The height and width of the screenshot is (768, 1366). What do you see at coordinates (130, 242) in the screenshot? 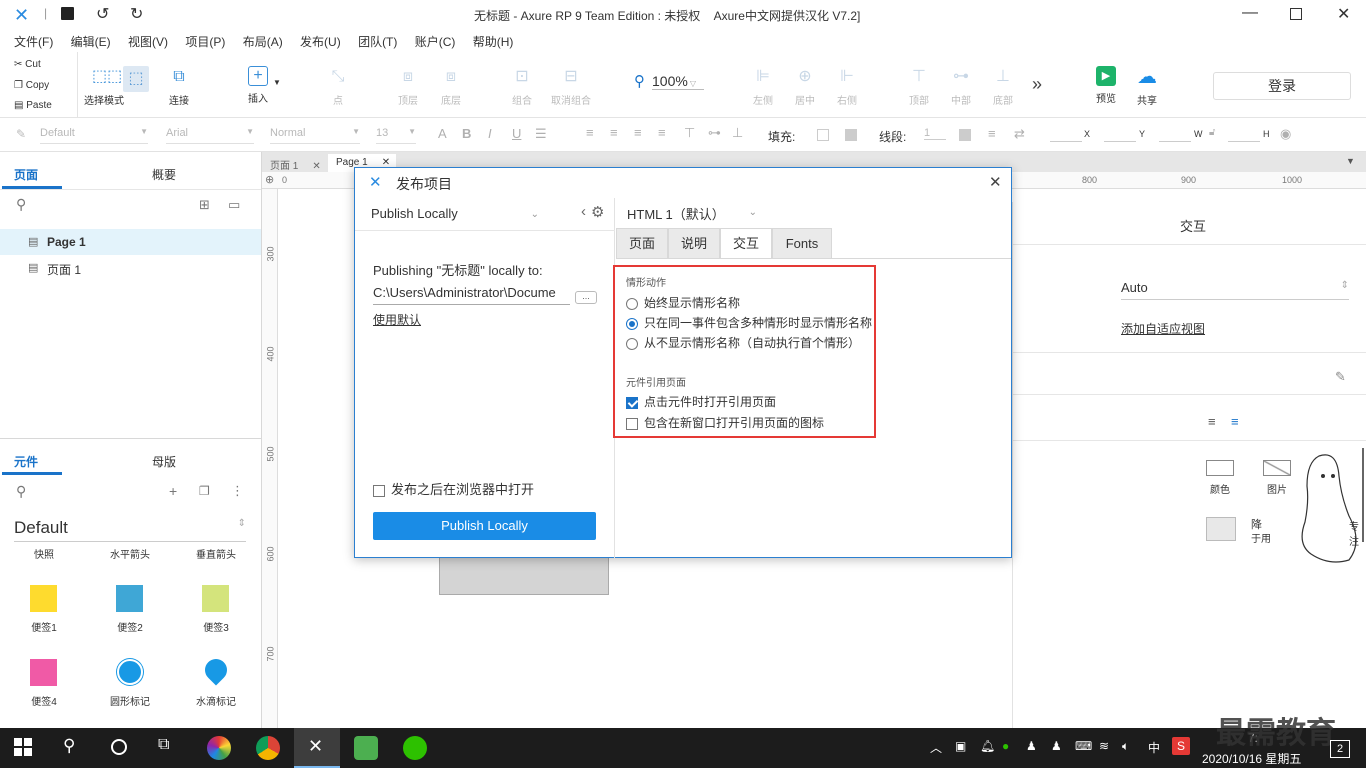
I see `page-item-selected: ▤ Page 1` at bounding box center [130, 242].